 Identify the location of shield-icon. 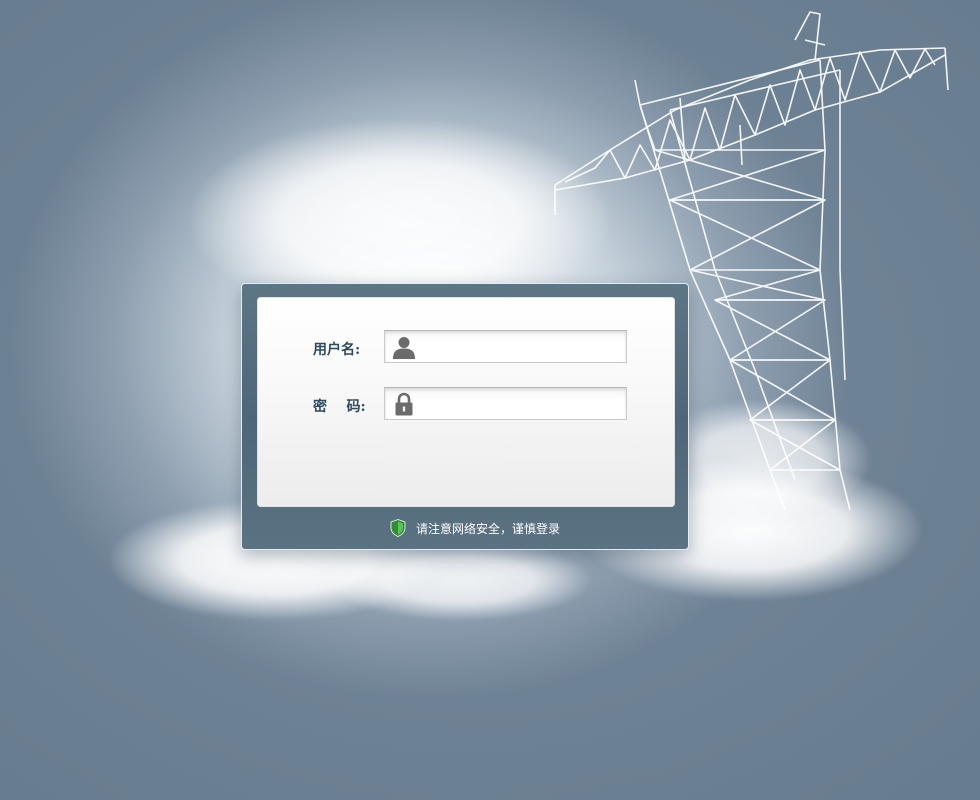
(398, 528).